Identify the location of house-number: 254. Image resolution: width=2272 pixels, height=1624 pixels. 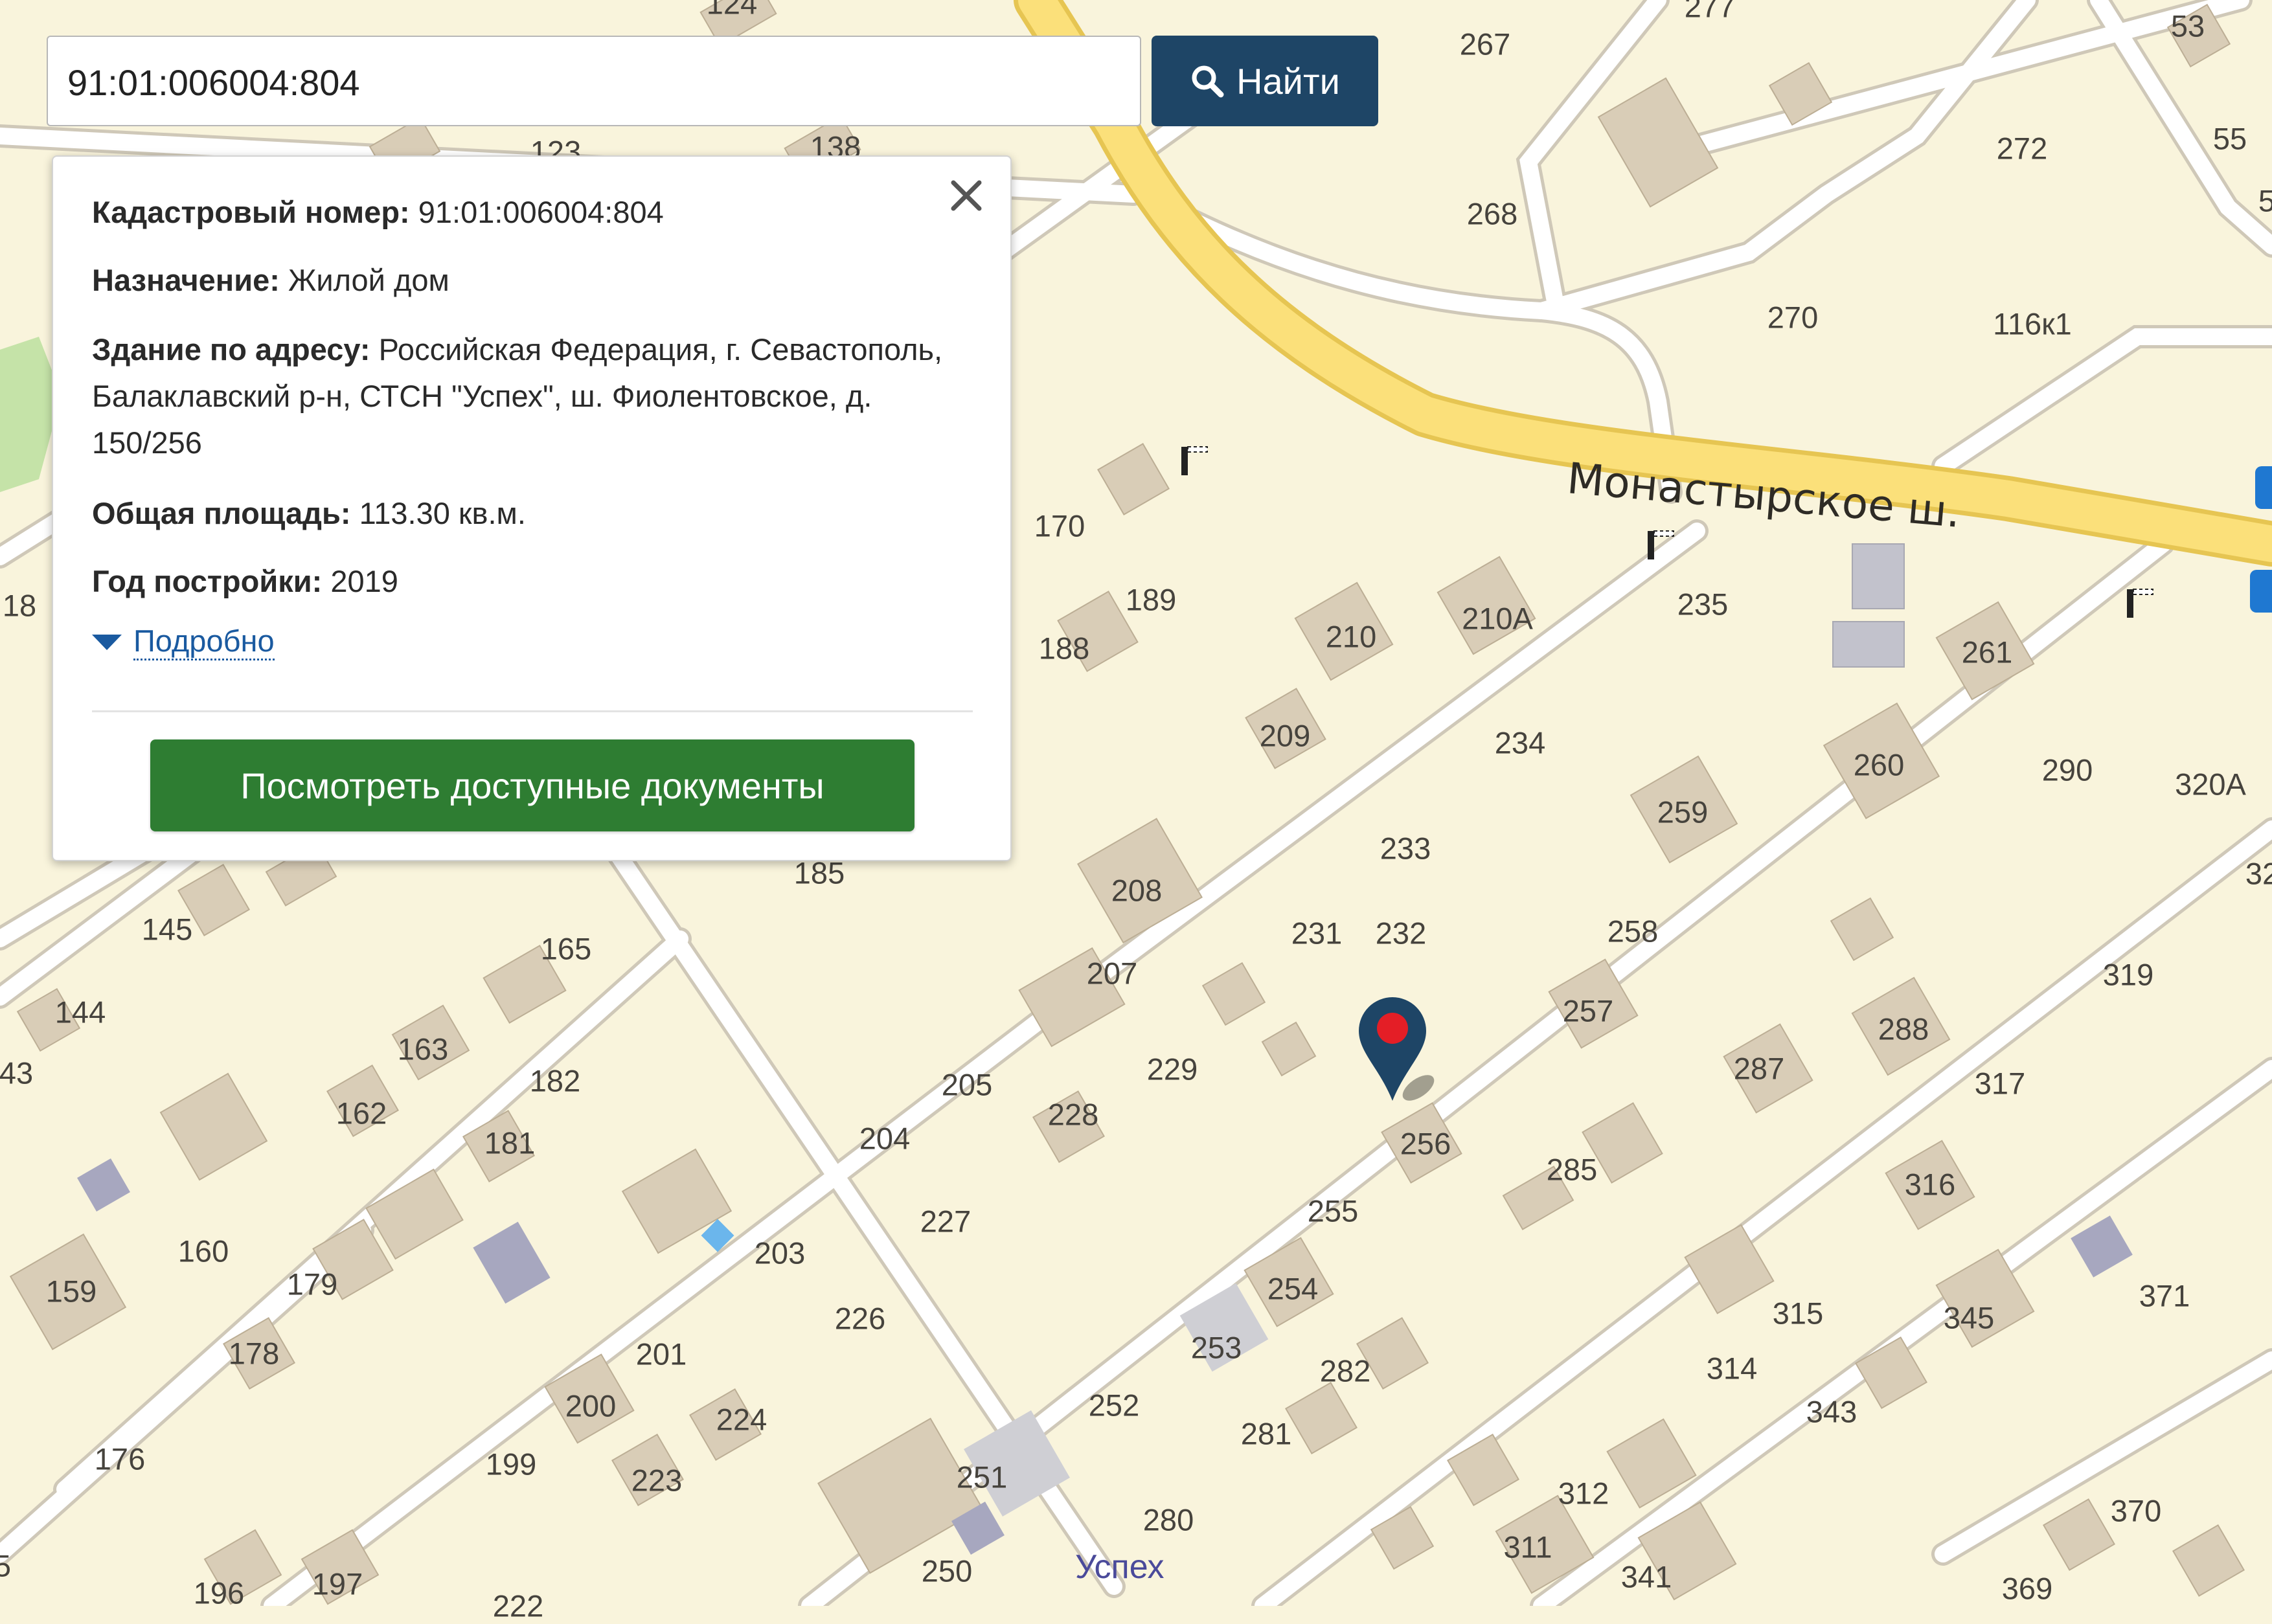
(1293, 1288).